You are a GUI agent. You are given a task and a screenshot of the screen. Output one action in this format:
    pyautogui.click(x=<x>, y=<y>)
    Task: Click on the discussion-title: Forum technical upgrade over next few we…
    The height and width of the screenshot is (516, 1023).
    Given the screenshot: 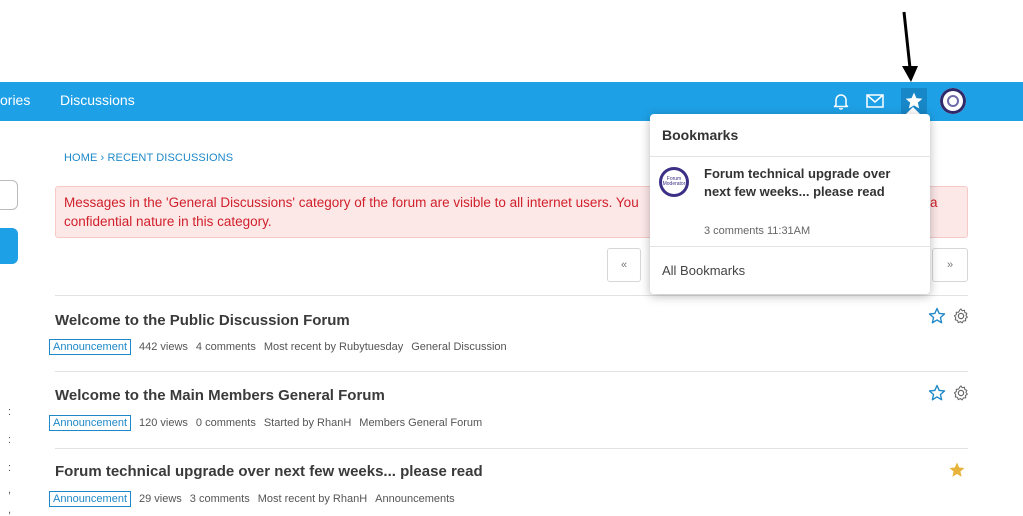 What is the action you would take?
    pyautogui.click(x=269, y=471)
    